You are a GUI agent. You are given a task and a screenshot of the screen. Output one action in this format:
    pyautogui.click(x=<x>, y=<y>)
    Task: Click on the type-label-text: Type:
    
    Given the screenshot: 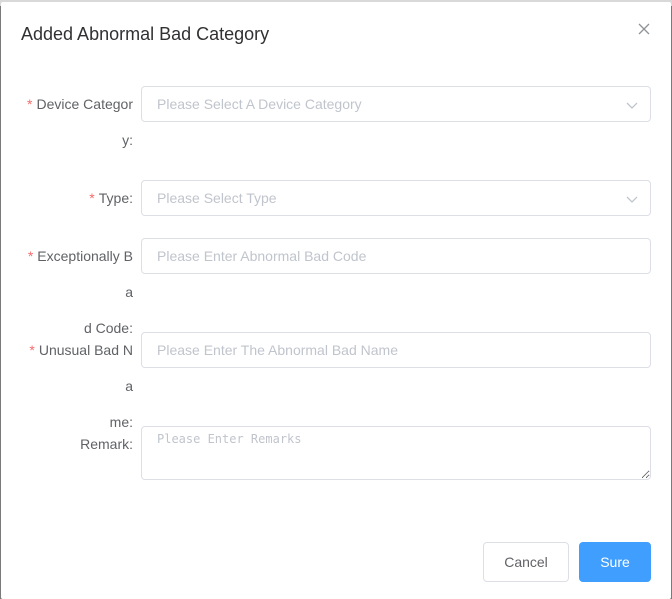 What is the action you would take?
    pyautogui.click(x=115, y=198)
    